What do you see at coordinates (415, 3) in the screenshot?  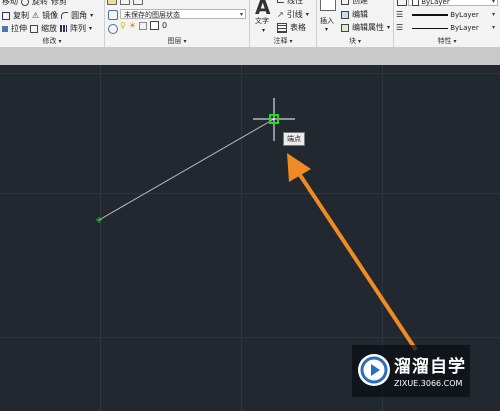 I see `color-swatch` at bounding box center [415, 3].